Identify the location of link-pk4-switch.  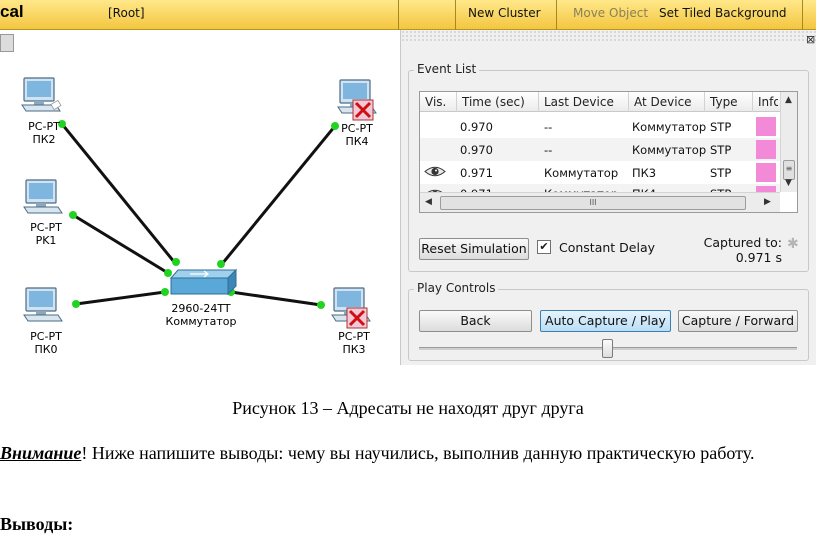
(278, 195).